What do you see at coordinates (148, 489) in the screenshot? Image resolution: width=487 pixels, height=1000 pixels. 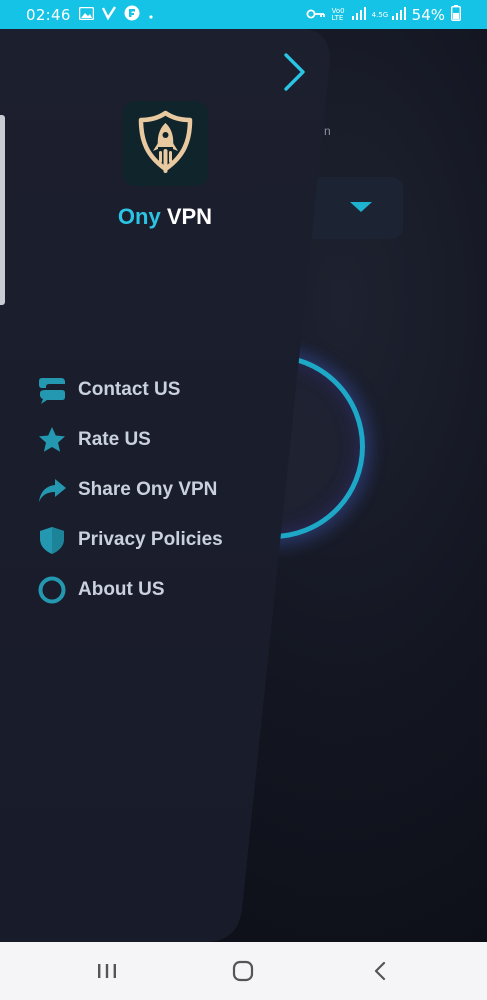 I see `menu-item-label: Share Ony VPN` at bounding box center [148, 489].